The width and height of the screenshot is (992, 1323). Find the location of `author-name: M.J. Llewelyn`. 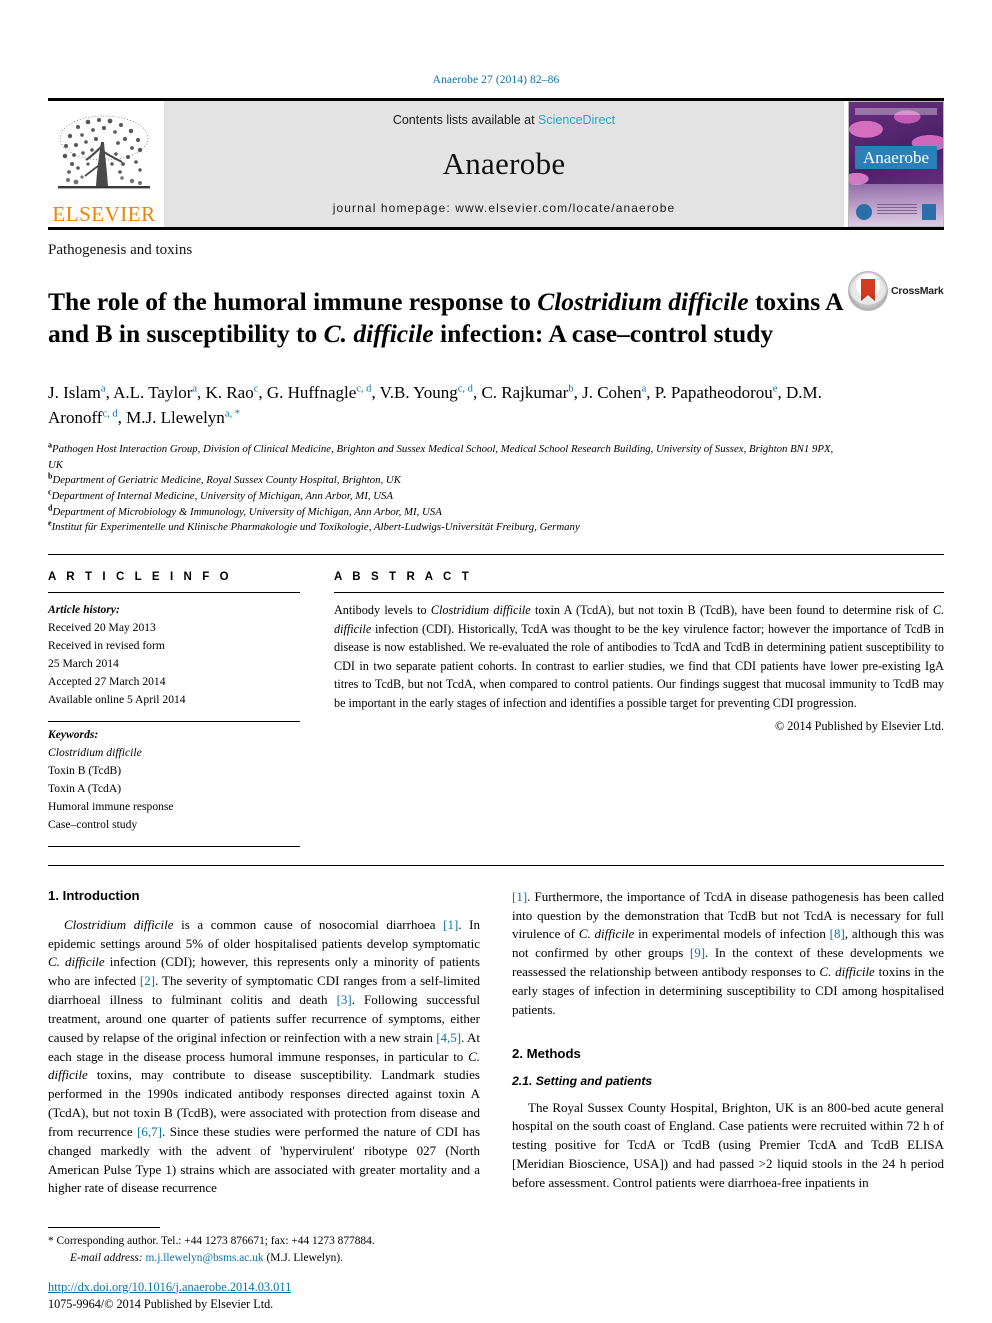

author-name: M.J. Llewelyn is located at coordinates (175, 417).